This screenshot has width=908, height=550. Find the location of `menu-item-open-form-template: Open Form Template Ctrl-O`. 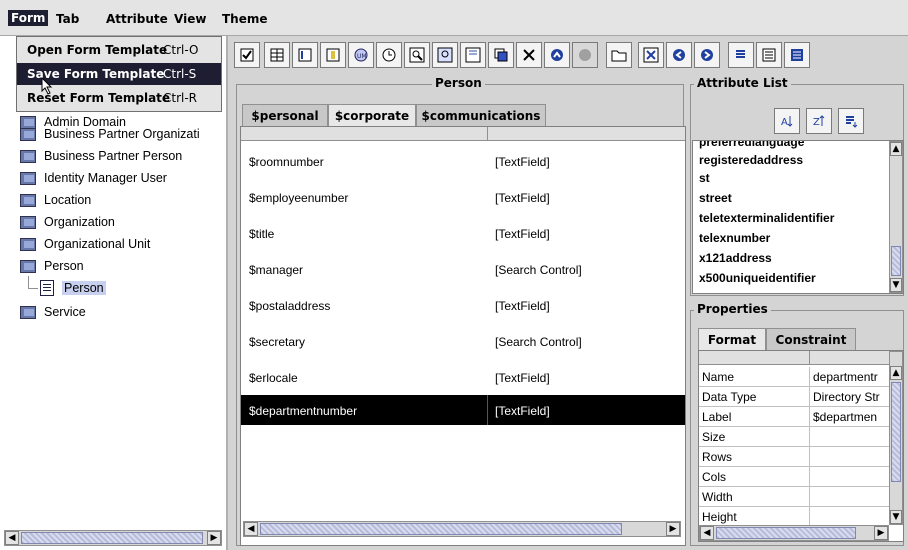

menu-item-open-form-template: Open Form Template Ctrl-O is located at coordinates (119, 50).